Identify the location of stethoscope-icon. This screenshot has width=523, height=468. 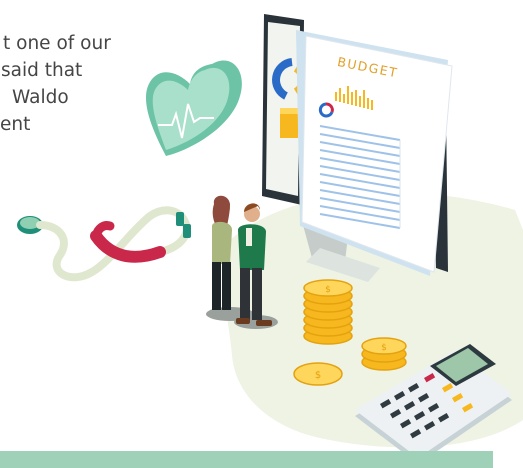
(104, 244).